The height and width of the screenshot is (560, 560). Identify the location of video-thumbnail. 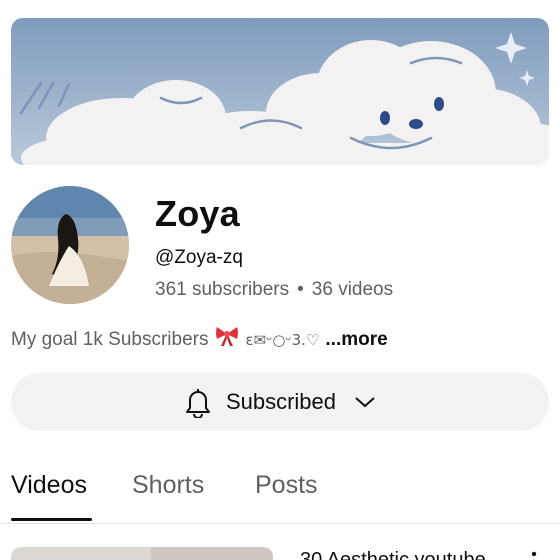
(142, 553).